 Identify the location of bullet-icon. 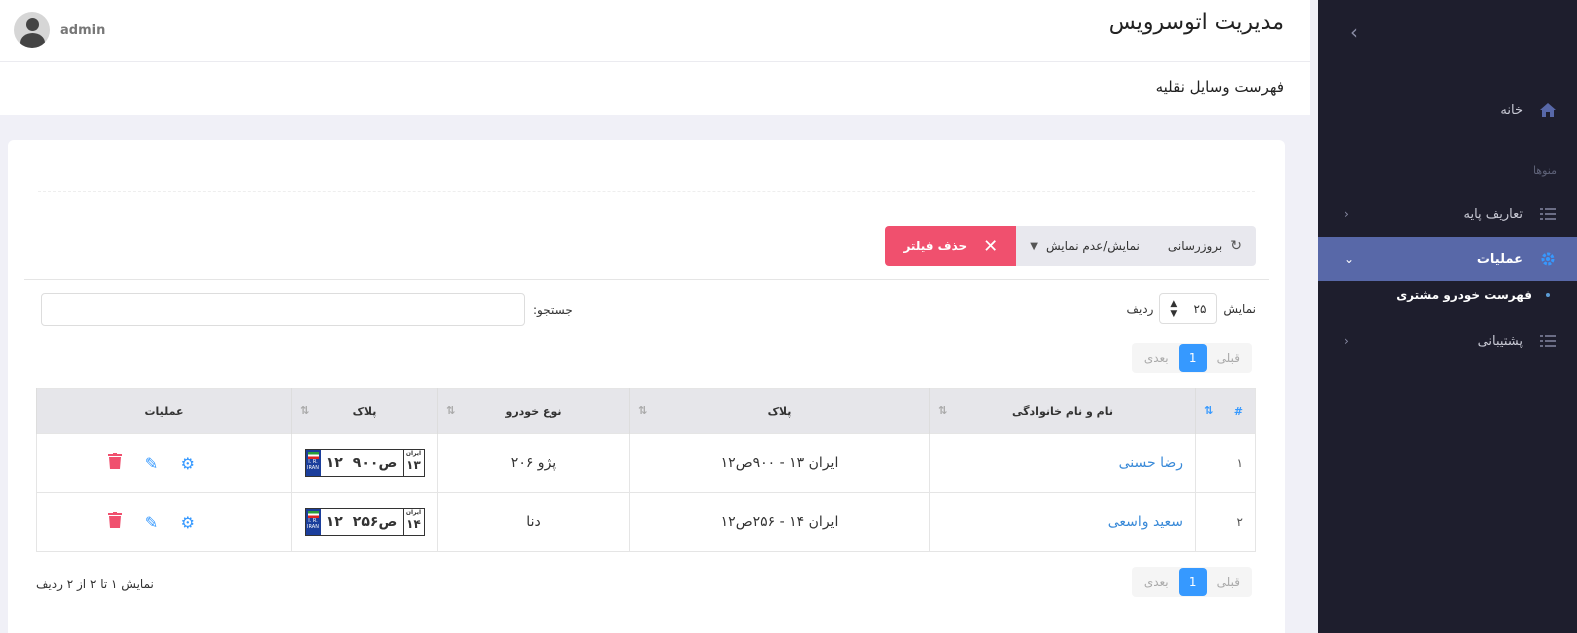
(1548, 295).